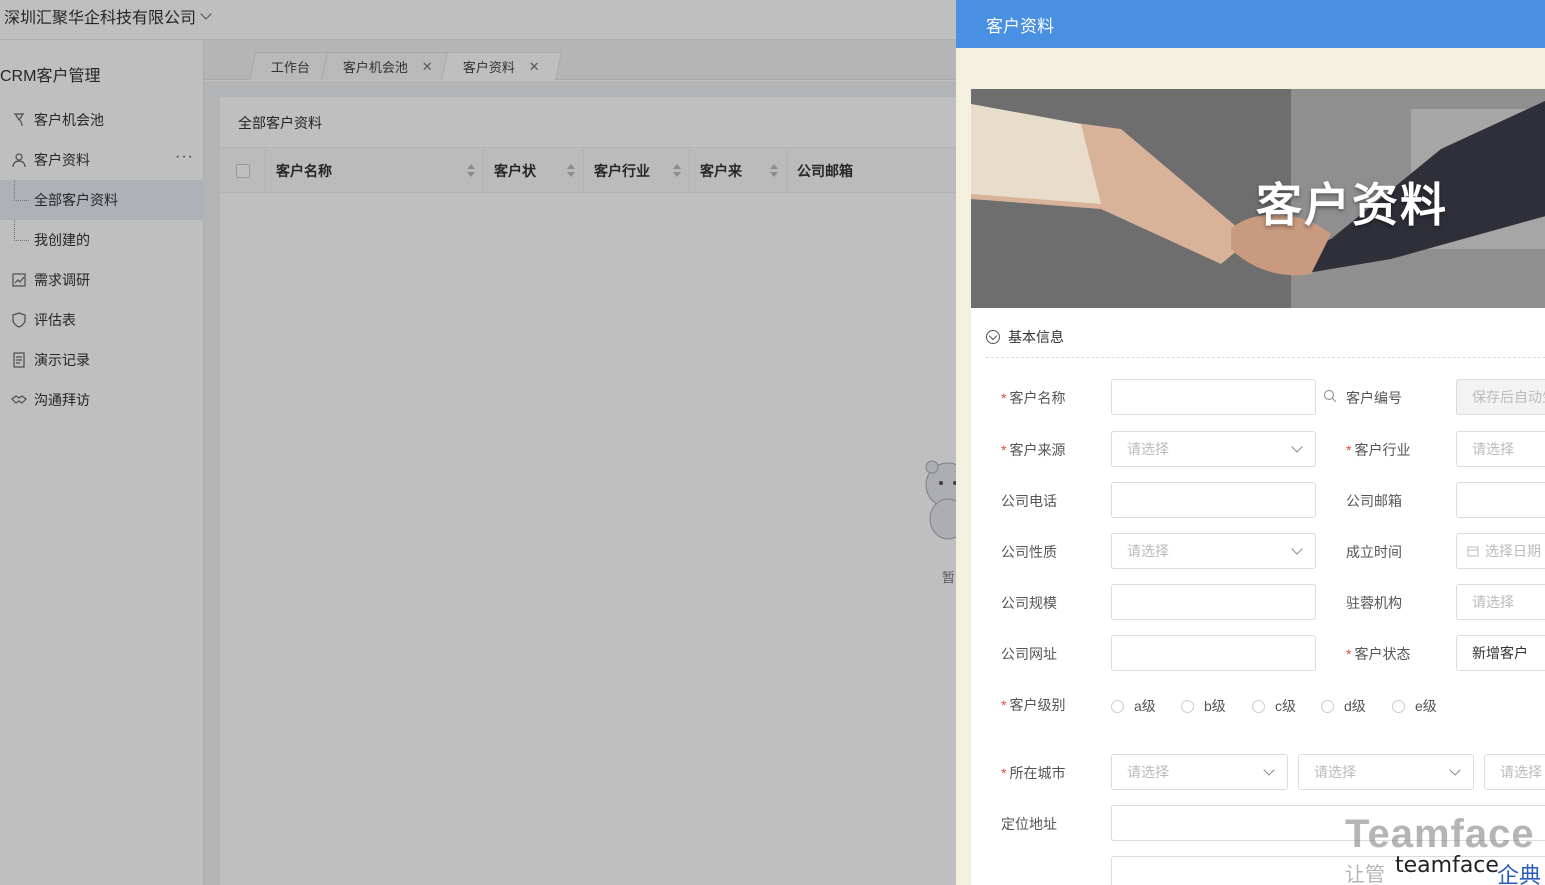  What do you see at coordinates (1213, 551) in the screenshot?
I see `nature-select: 请选择` at bounding box center [1213, 551].